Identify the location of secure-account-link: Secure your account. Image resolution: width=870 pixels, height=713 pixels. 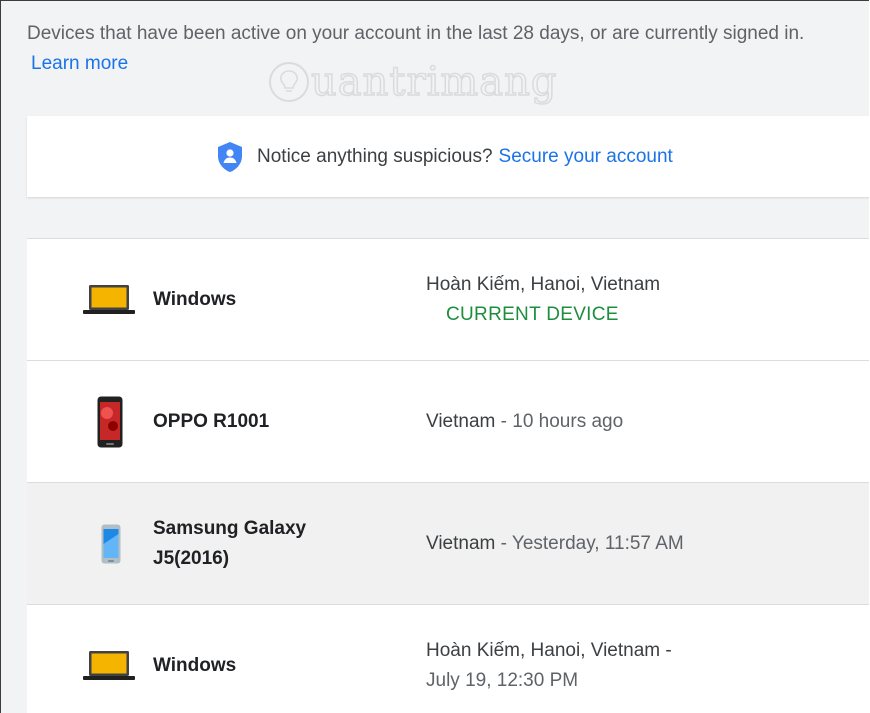
(586, 157).